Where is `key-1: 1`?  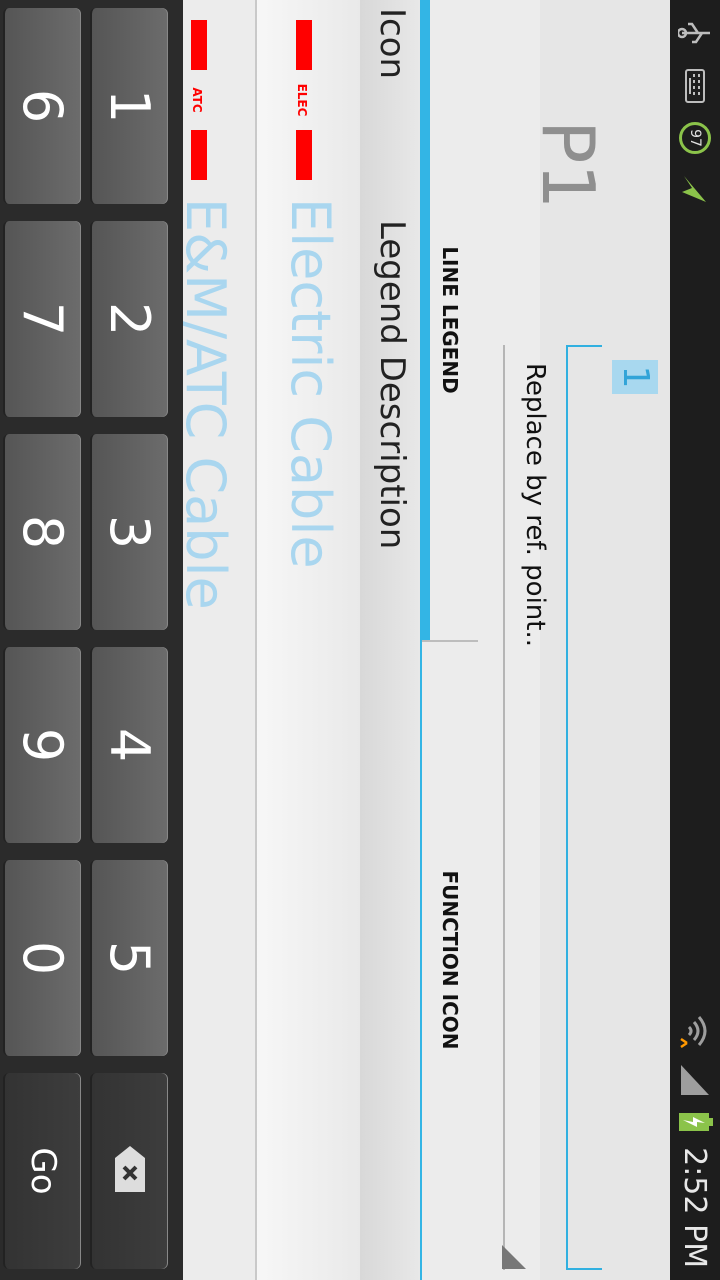
key-1: 1 is located at coordinates (129, 106).